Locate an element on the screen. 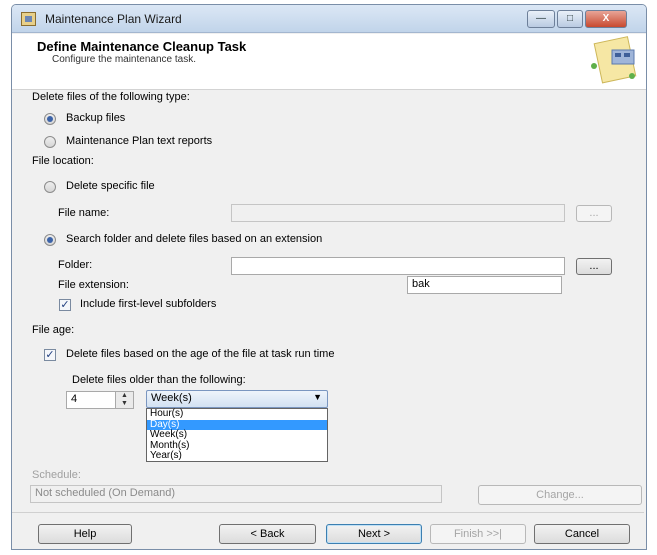 The height and width of the screenshot is (555, 657). file-name-field is located at coordinates (398, 213).